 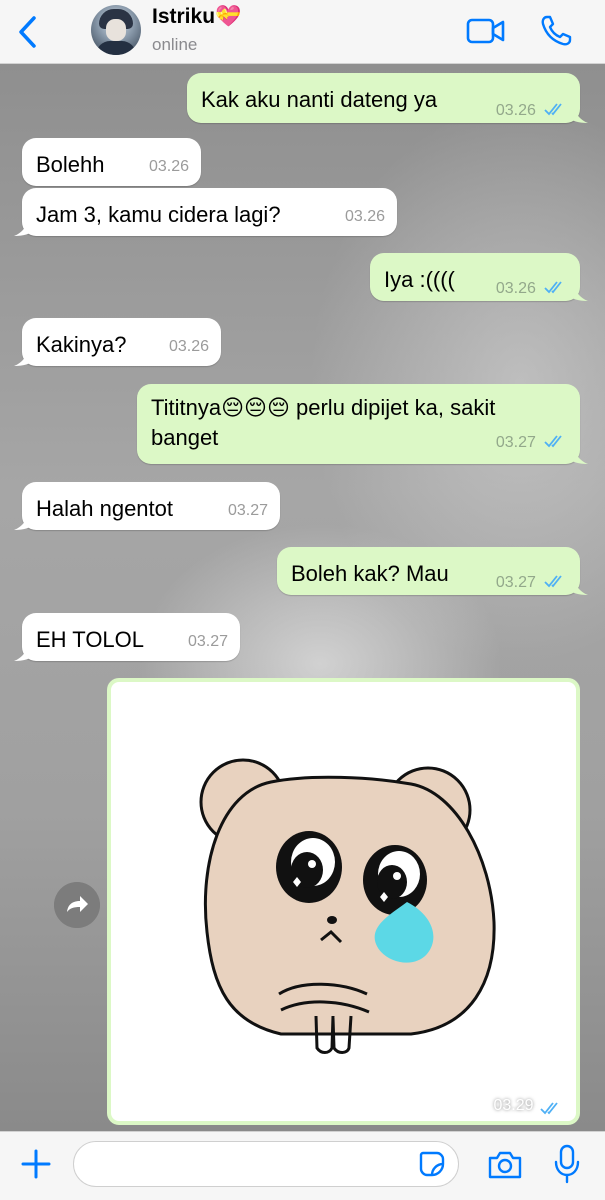 What do you see at coordinates (486, 31) in the screenshot?
I see `video-camera-icon` at bounding box center [486, 31].